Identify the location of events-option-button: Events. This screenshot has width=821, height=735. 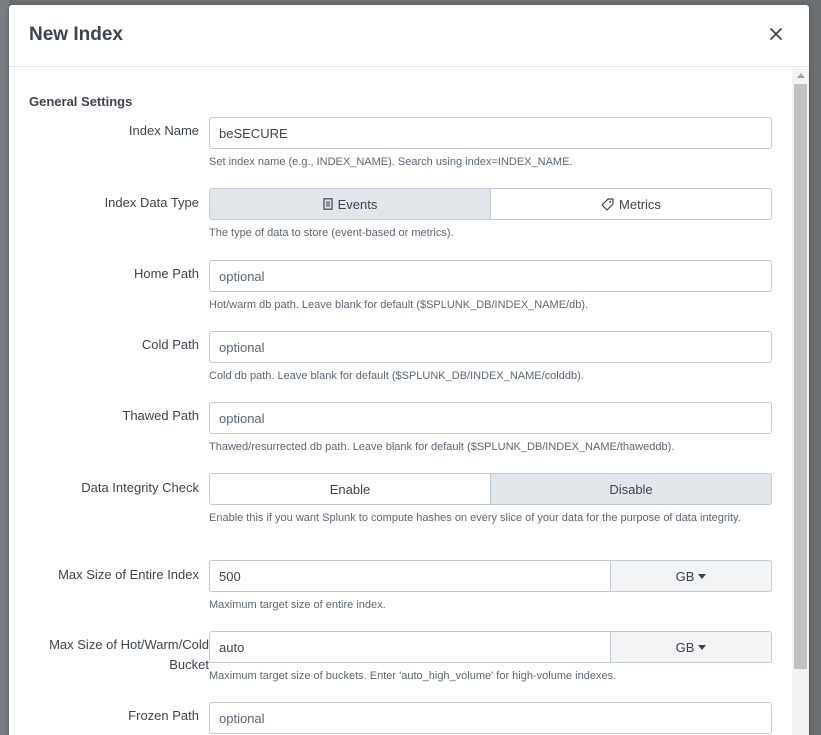
(350, 204).